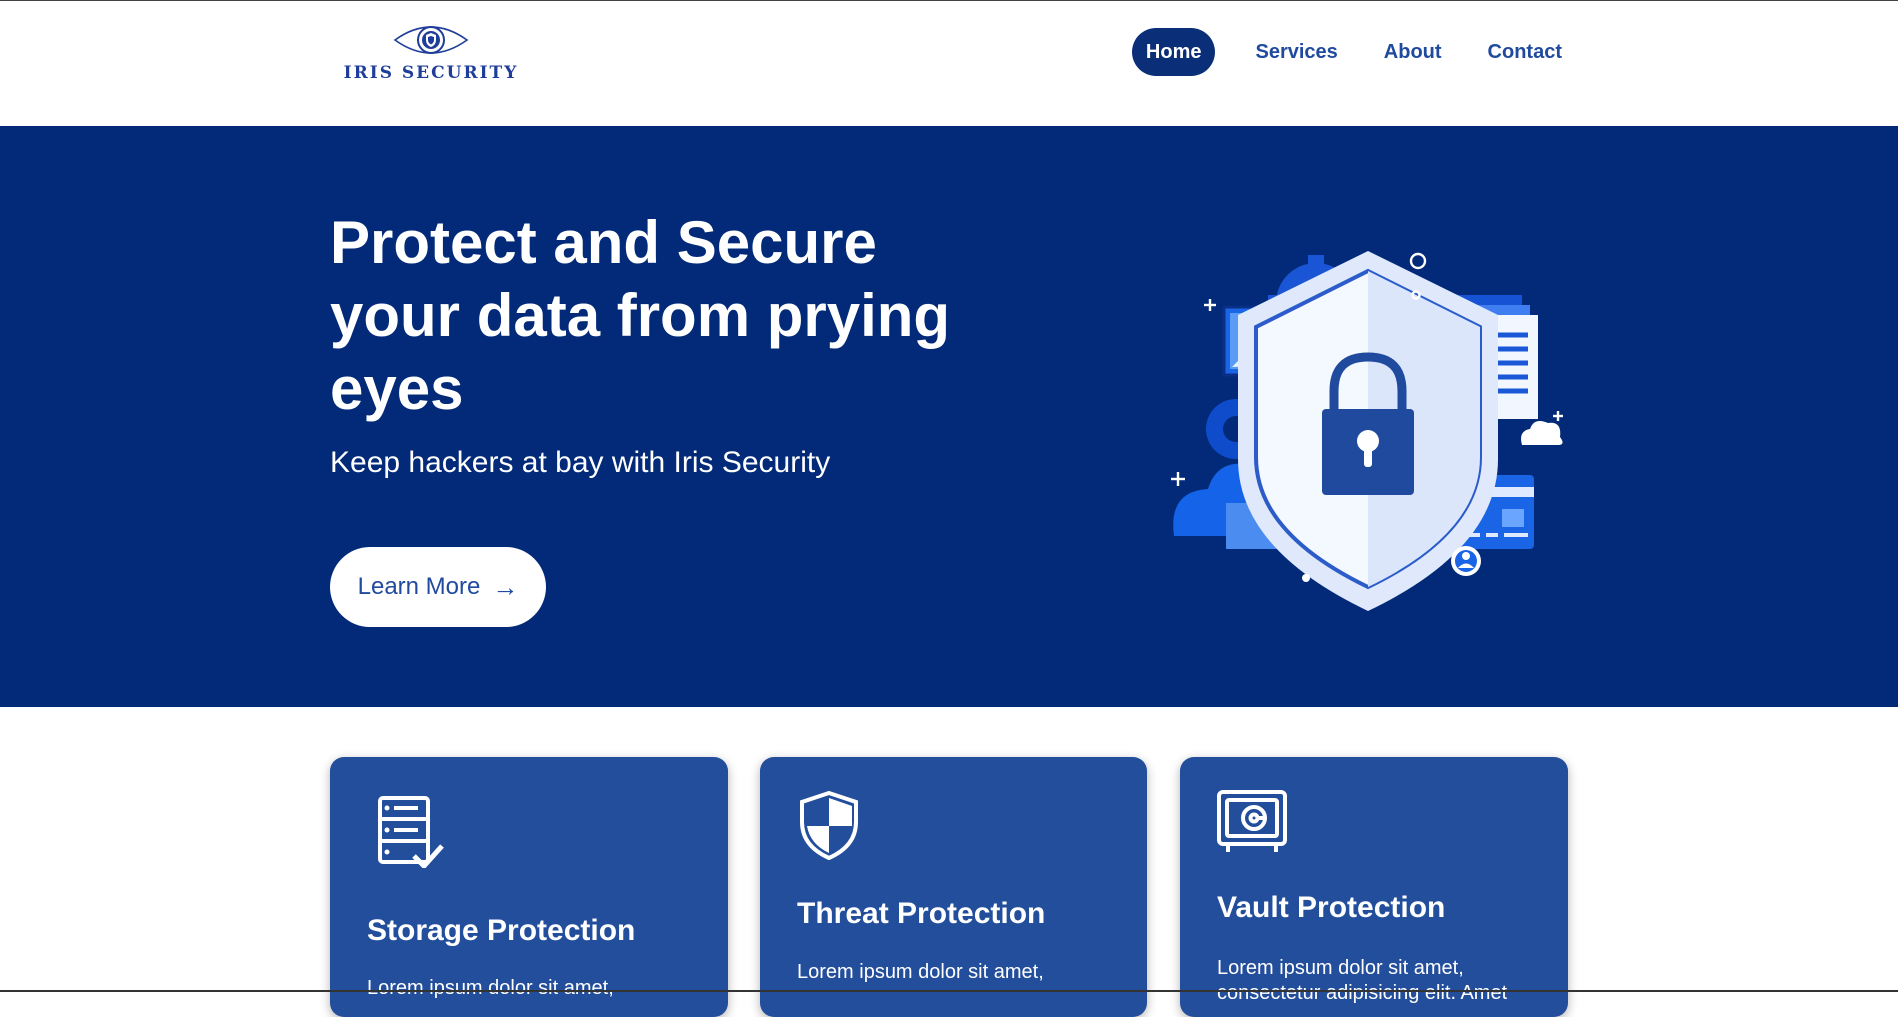 The height and width of the screenshot is (1017, 1898). I want to click on nav-contact: Contact, so click(1525, 52).